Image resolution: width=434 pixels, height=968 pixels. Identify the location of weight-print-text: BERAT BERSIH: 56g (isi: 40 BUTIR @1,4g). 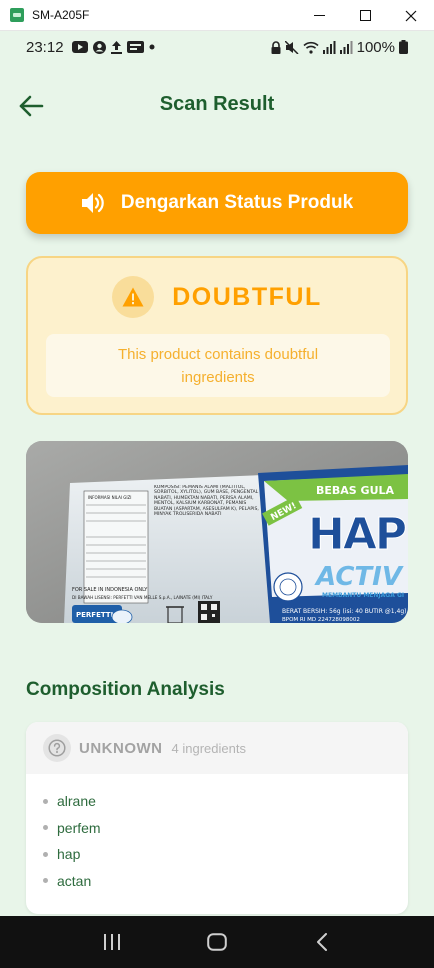
(344, 611).